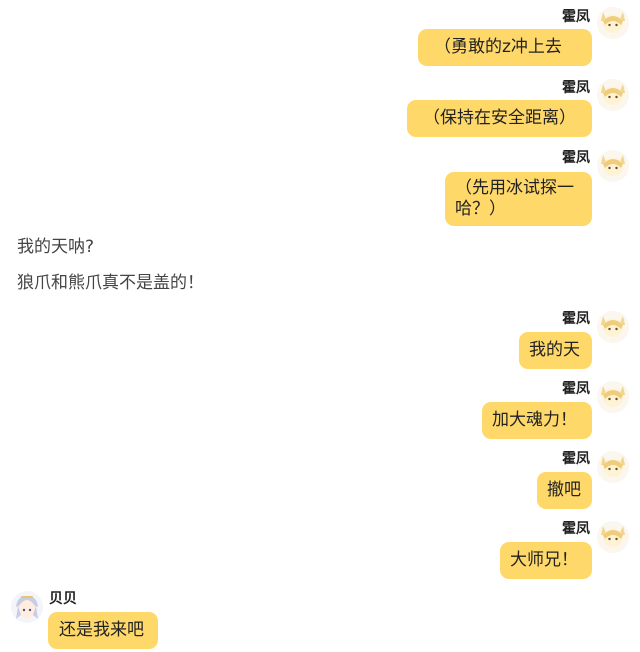  What do you see at coordinates (63, 599) in the screenshot?
I see `sender-name: 贝贝` at bounding box center [63, 599].